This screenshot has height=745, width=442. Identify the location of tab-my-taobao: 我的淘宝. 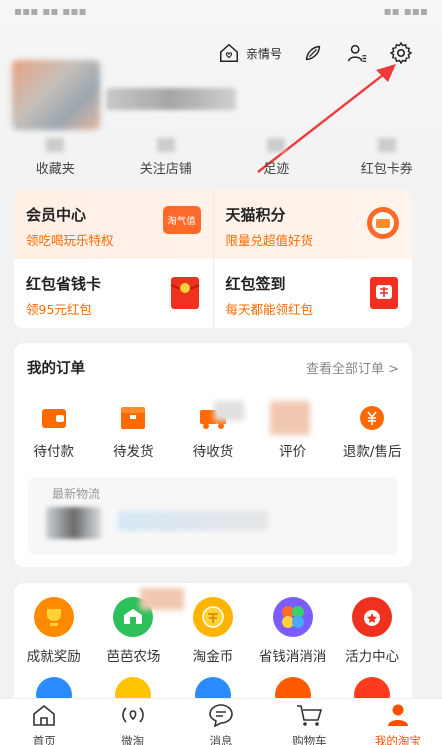
(398, 722).